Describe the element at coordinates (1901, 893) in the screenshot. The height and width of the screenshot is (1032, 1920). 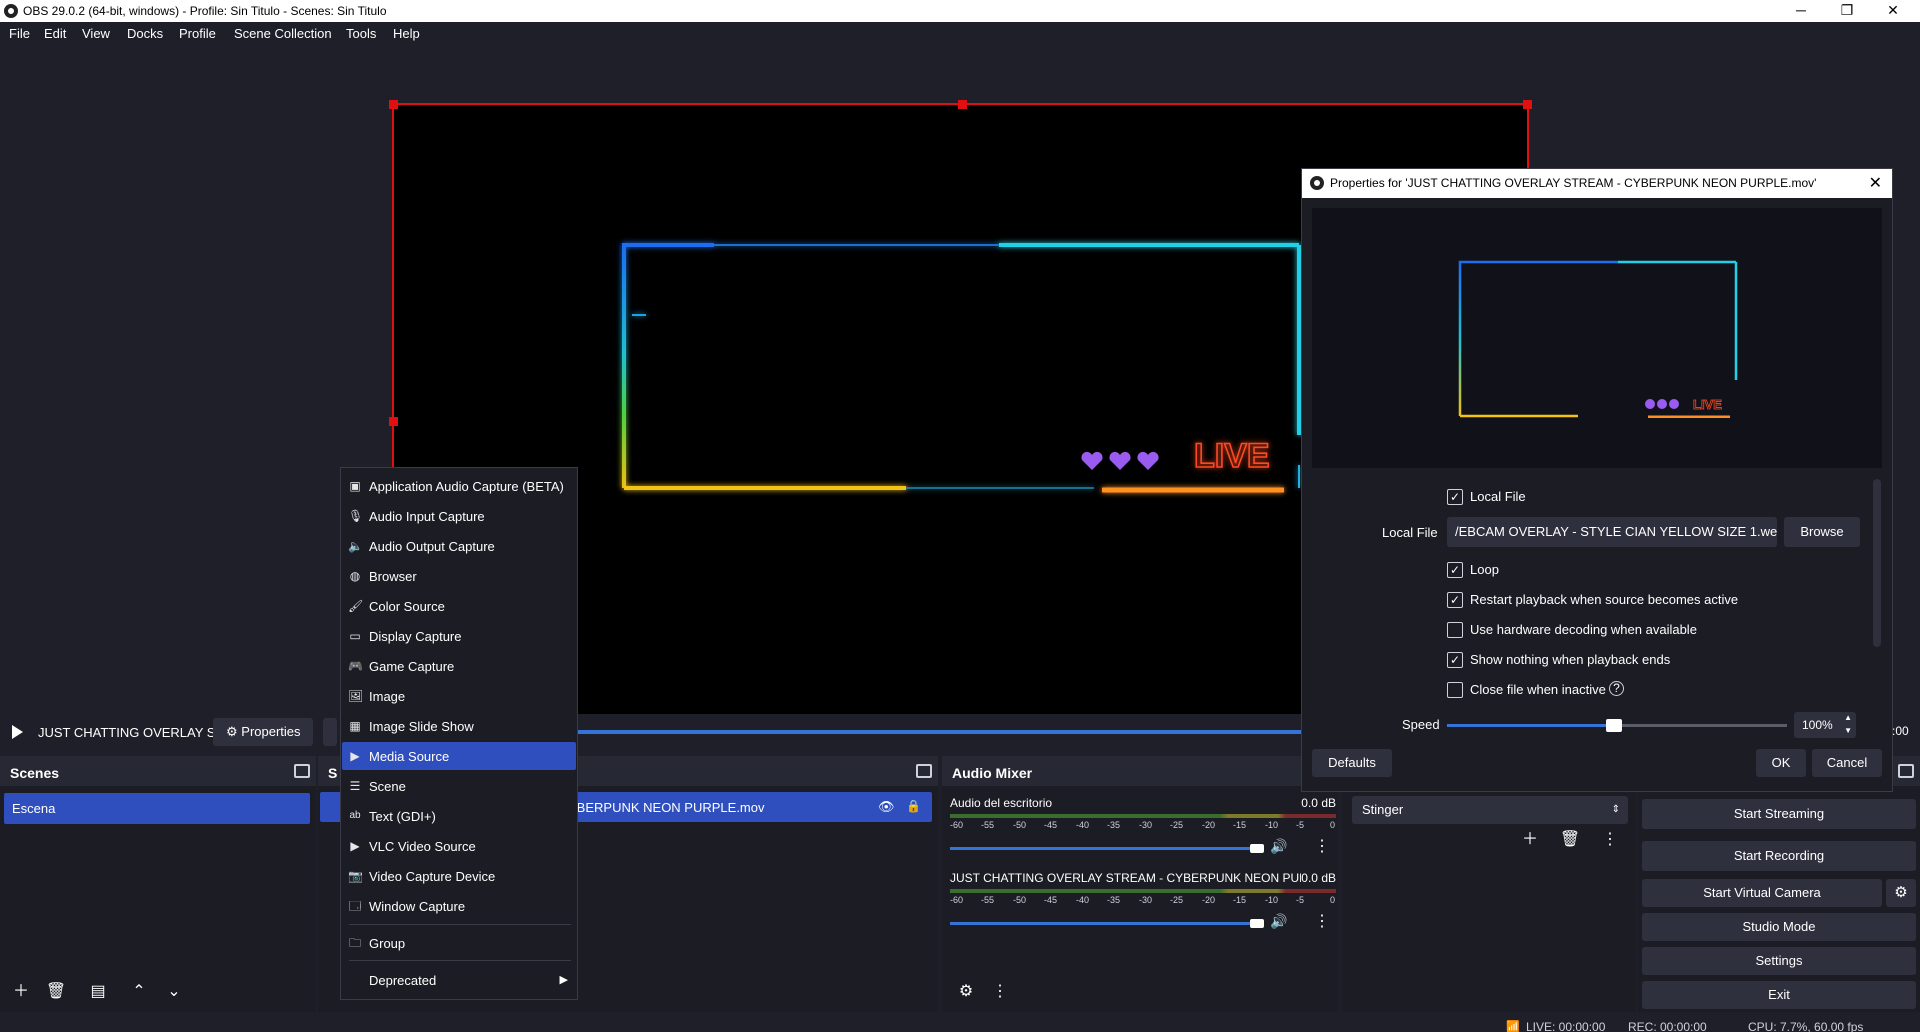
I see `virtual-camera-settings-icon: ⚙` at that location.